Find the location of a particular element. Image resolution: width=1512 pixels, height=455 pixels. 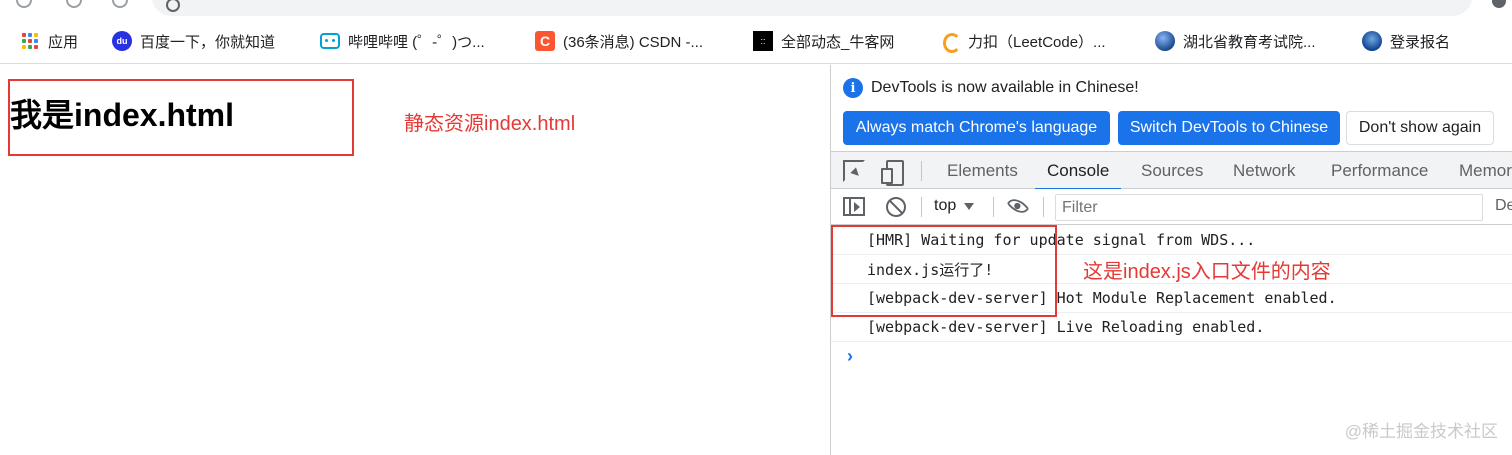

annotation-box-console is located at coordinates (944, 271).